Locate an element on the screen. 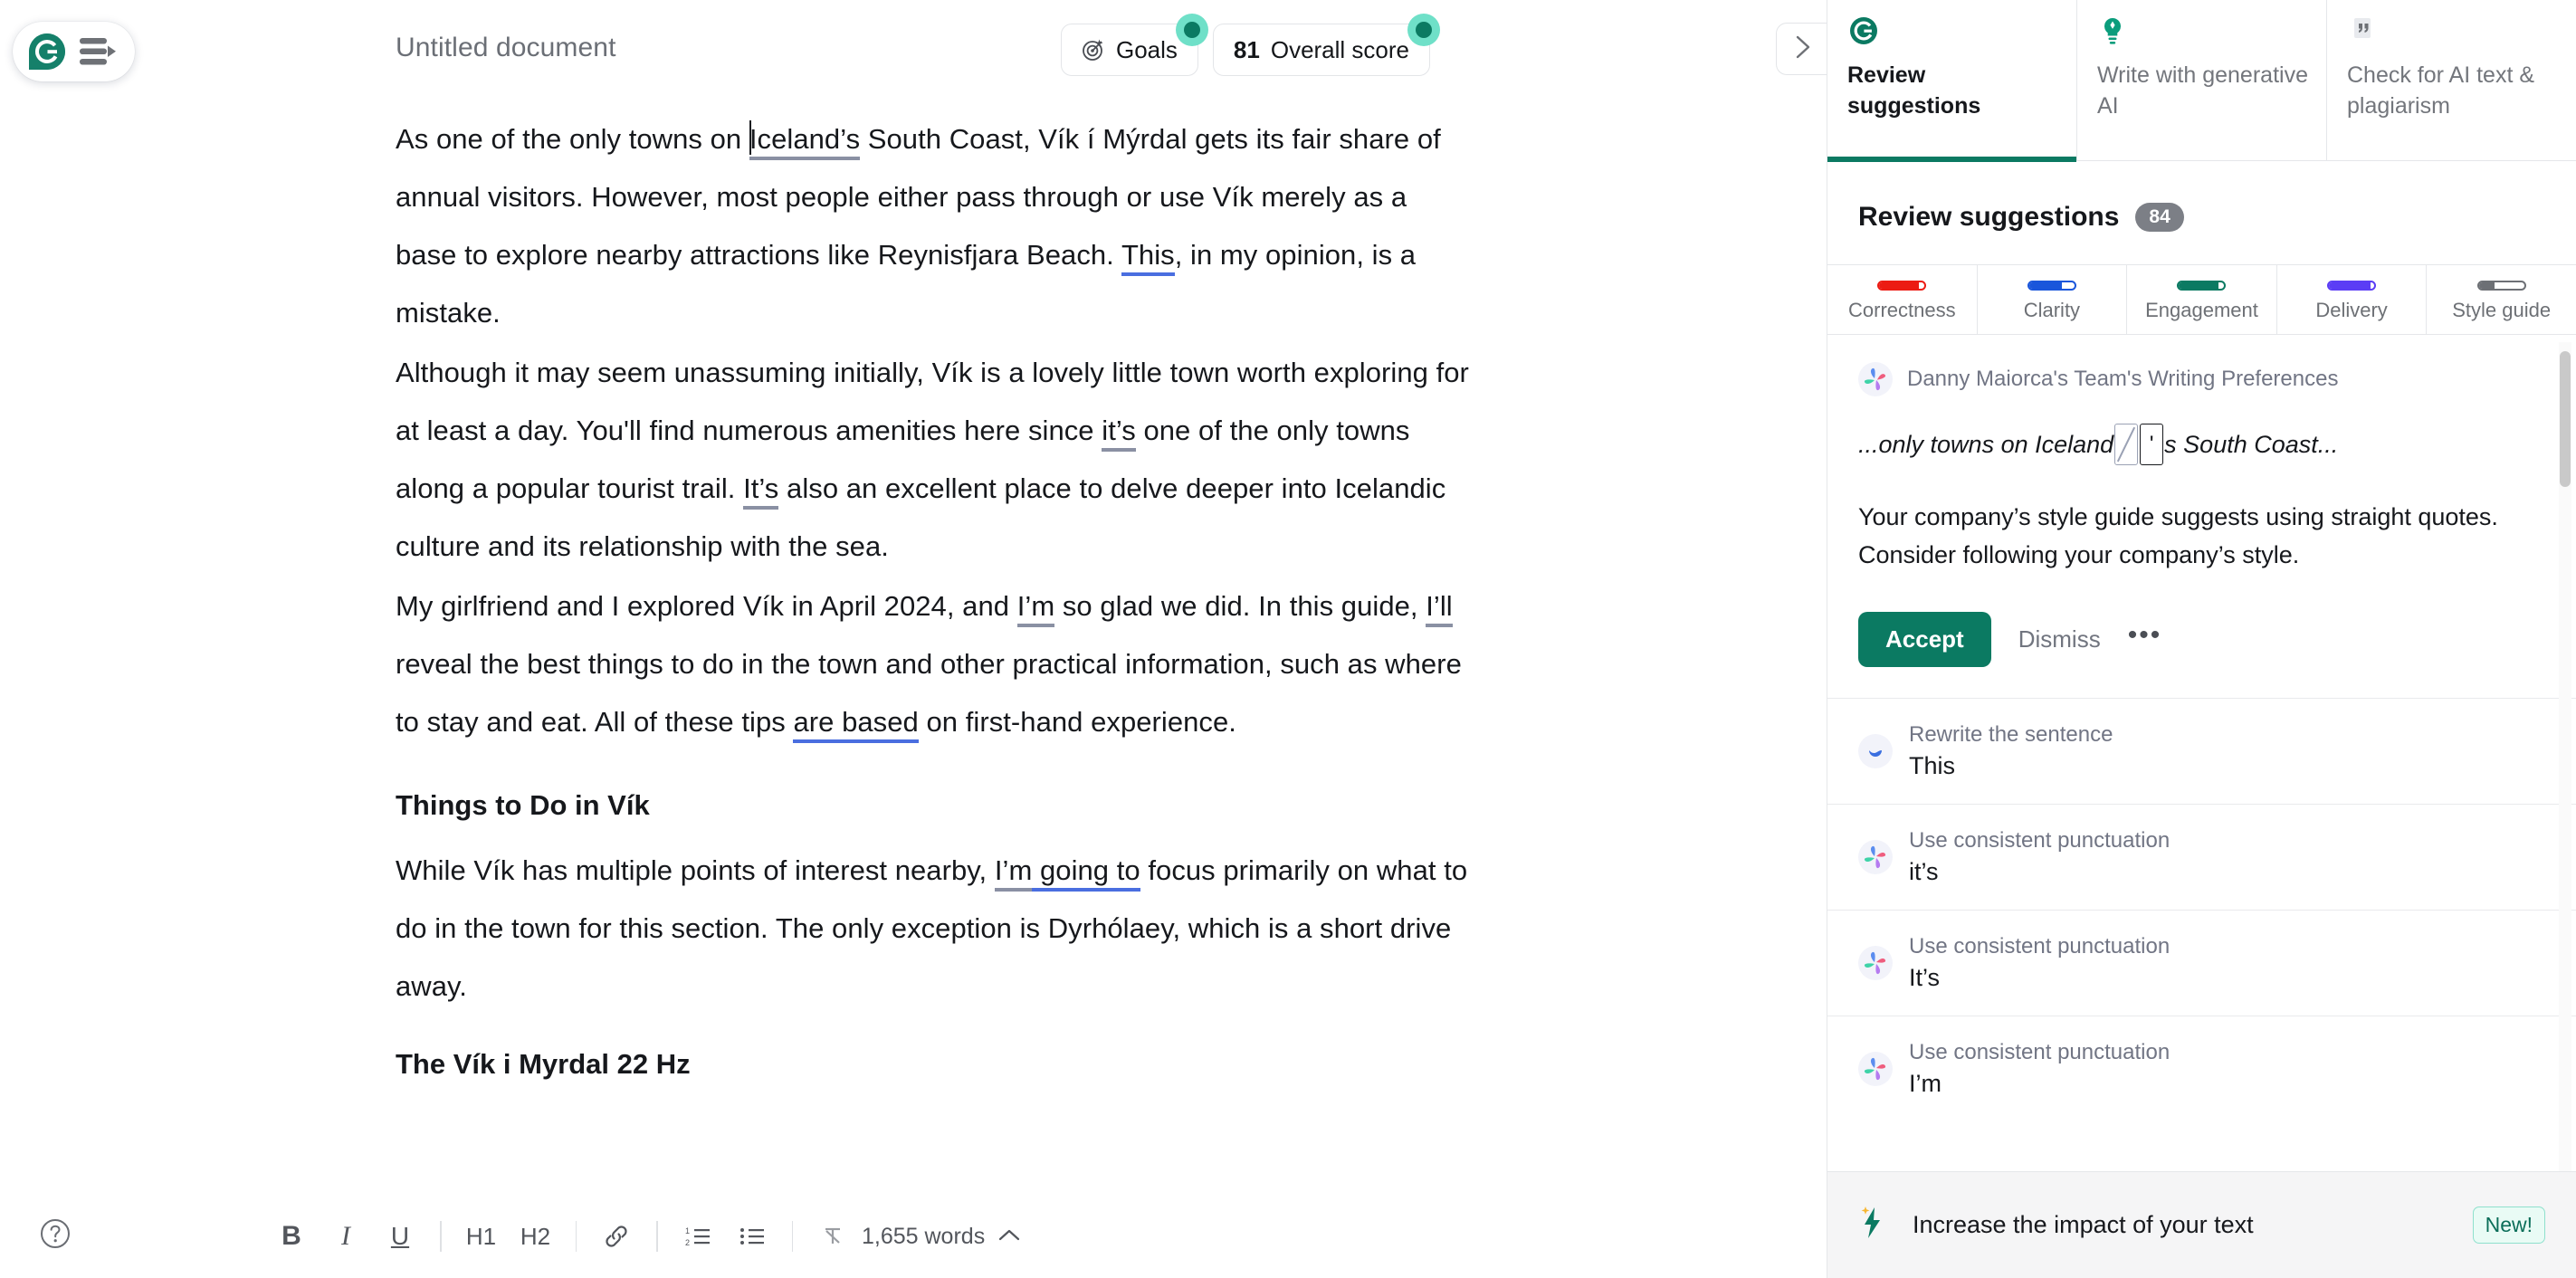  category-label: Style guide is located at coordinates (2502, 310).